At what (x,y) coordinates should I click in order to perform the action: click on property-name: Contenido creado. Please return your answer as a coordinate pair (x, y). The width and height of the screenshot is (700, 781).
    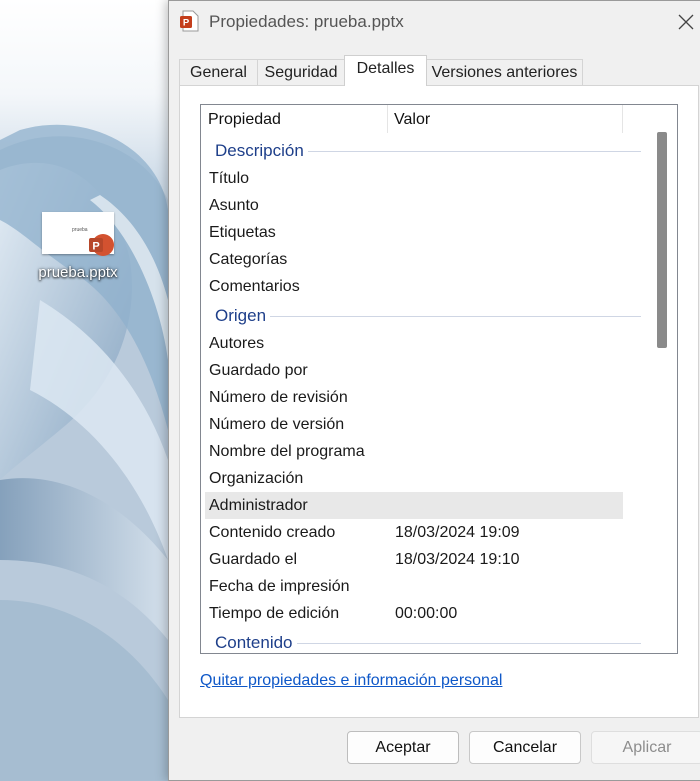
    Looking at the image, I should click on (272, 532).